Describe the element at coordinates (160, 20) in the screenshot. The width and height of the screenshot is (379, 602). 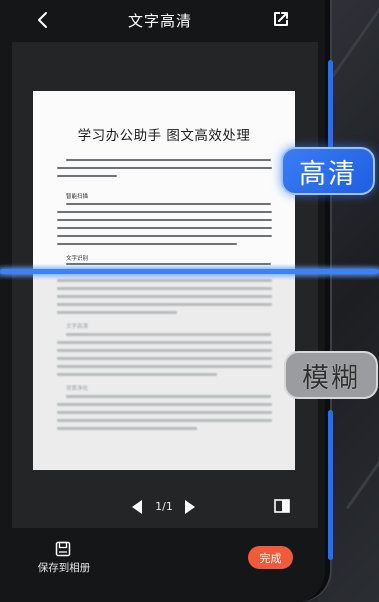
I see `top-bar: 文字高清` at that location.